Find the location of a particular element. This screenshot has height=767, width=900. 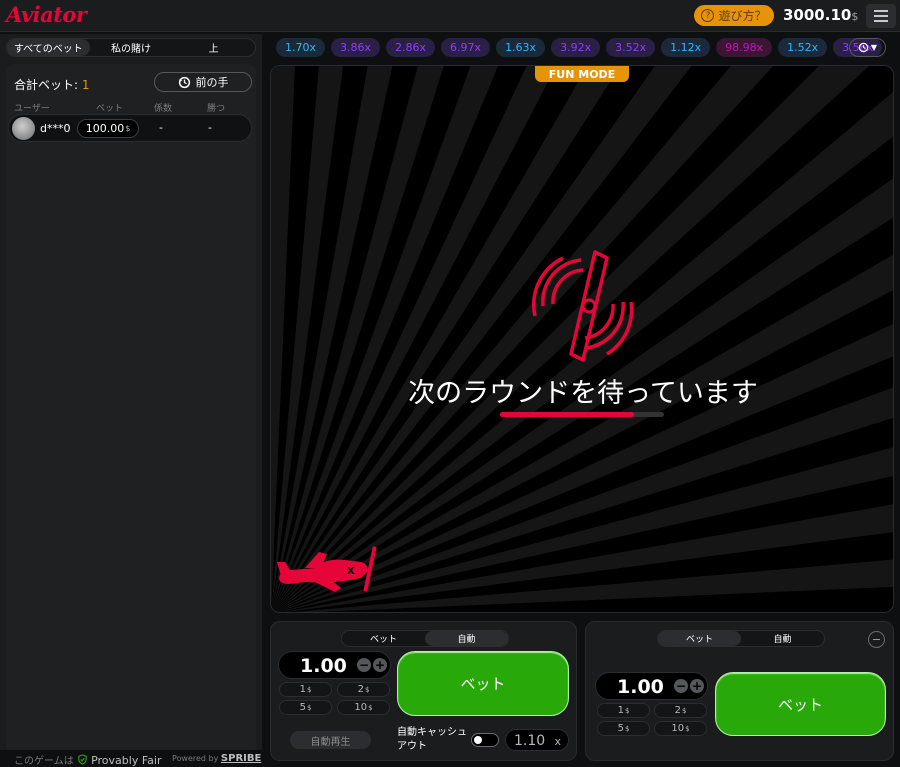

history-multiplier: 1.52x is located at coordinates (803, 47).